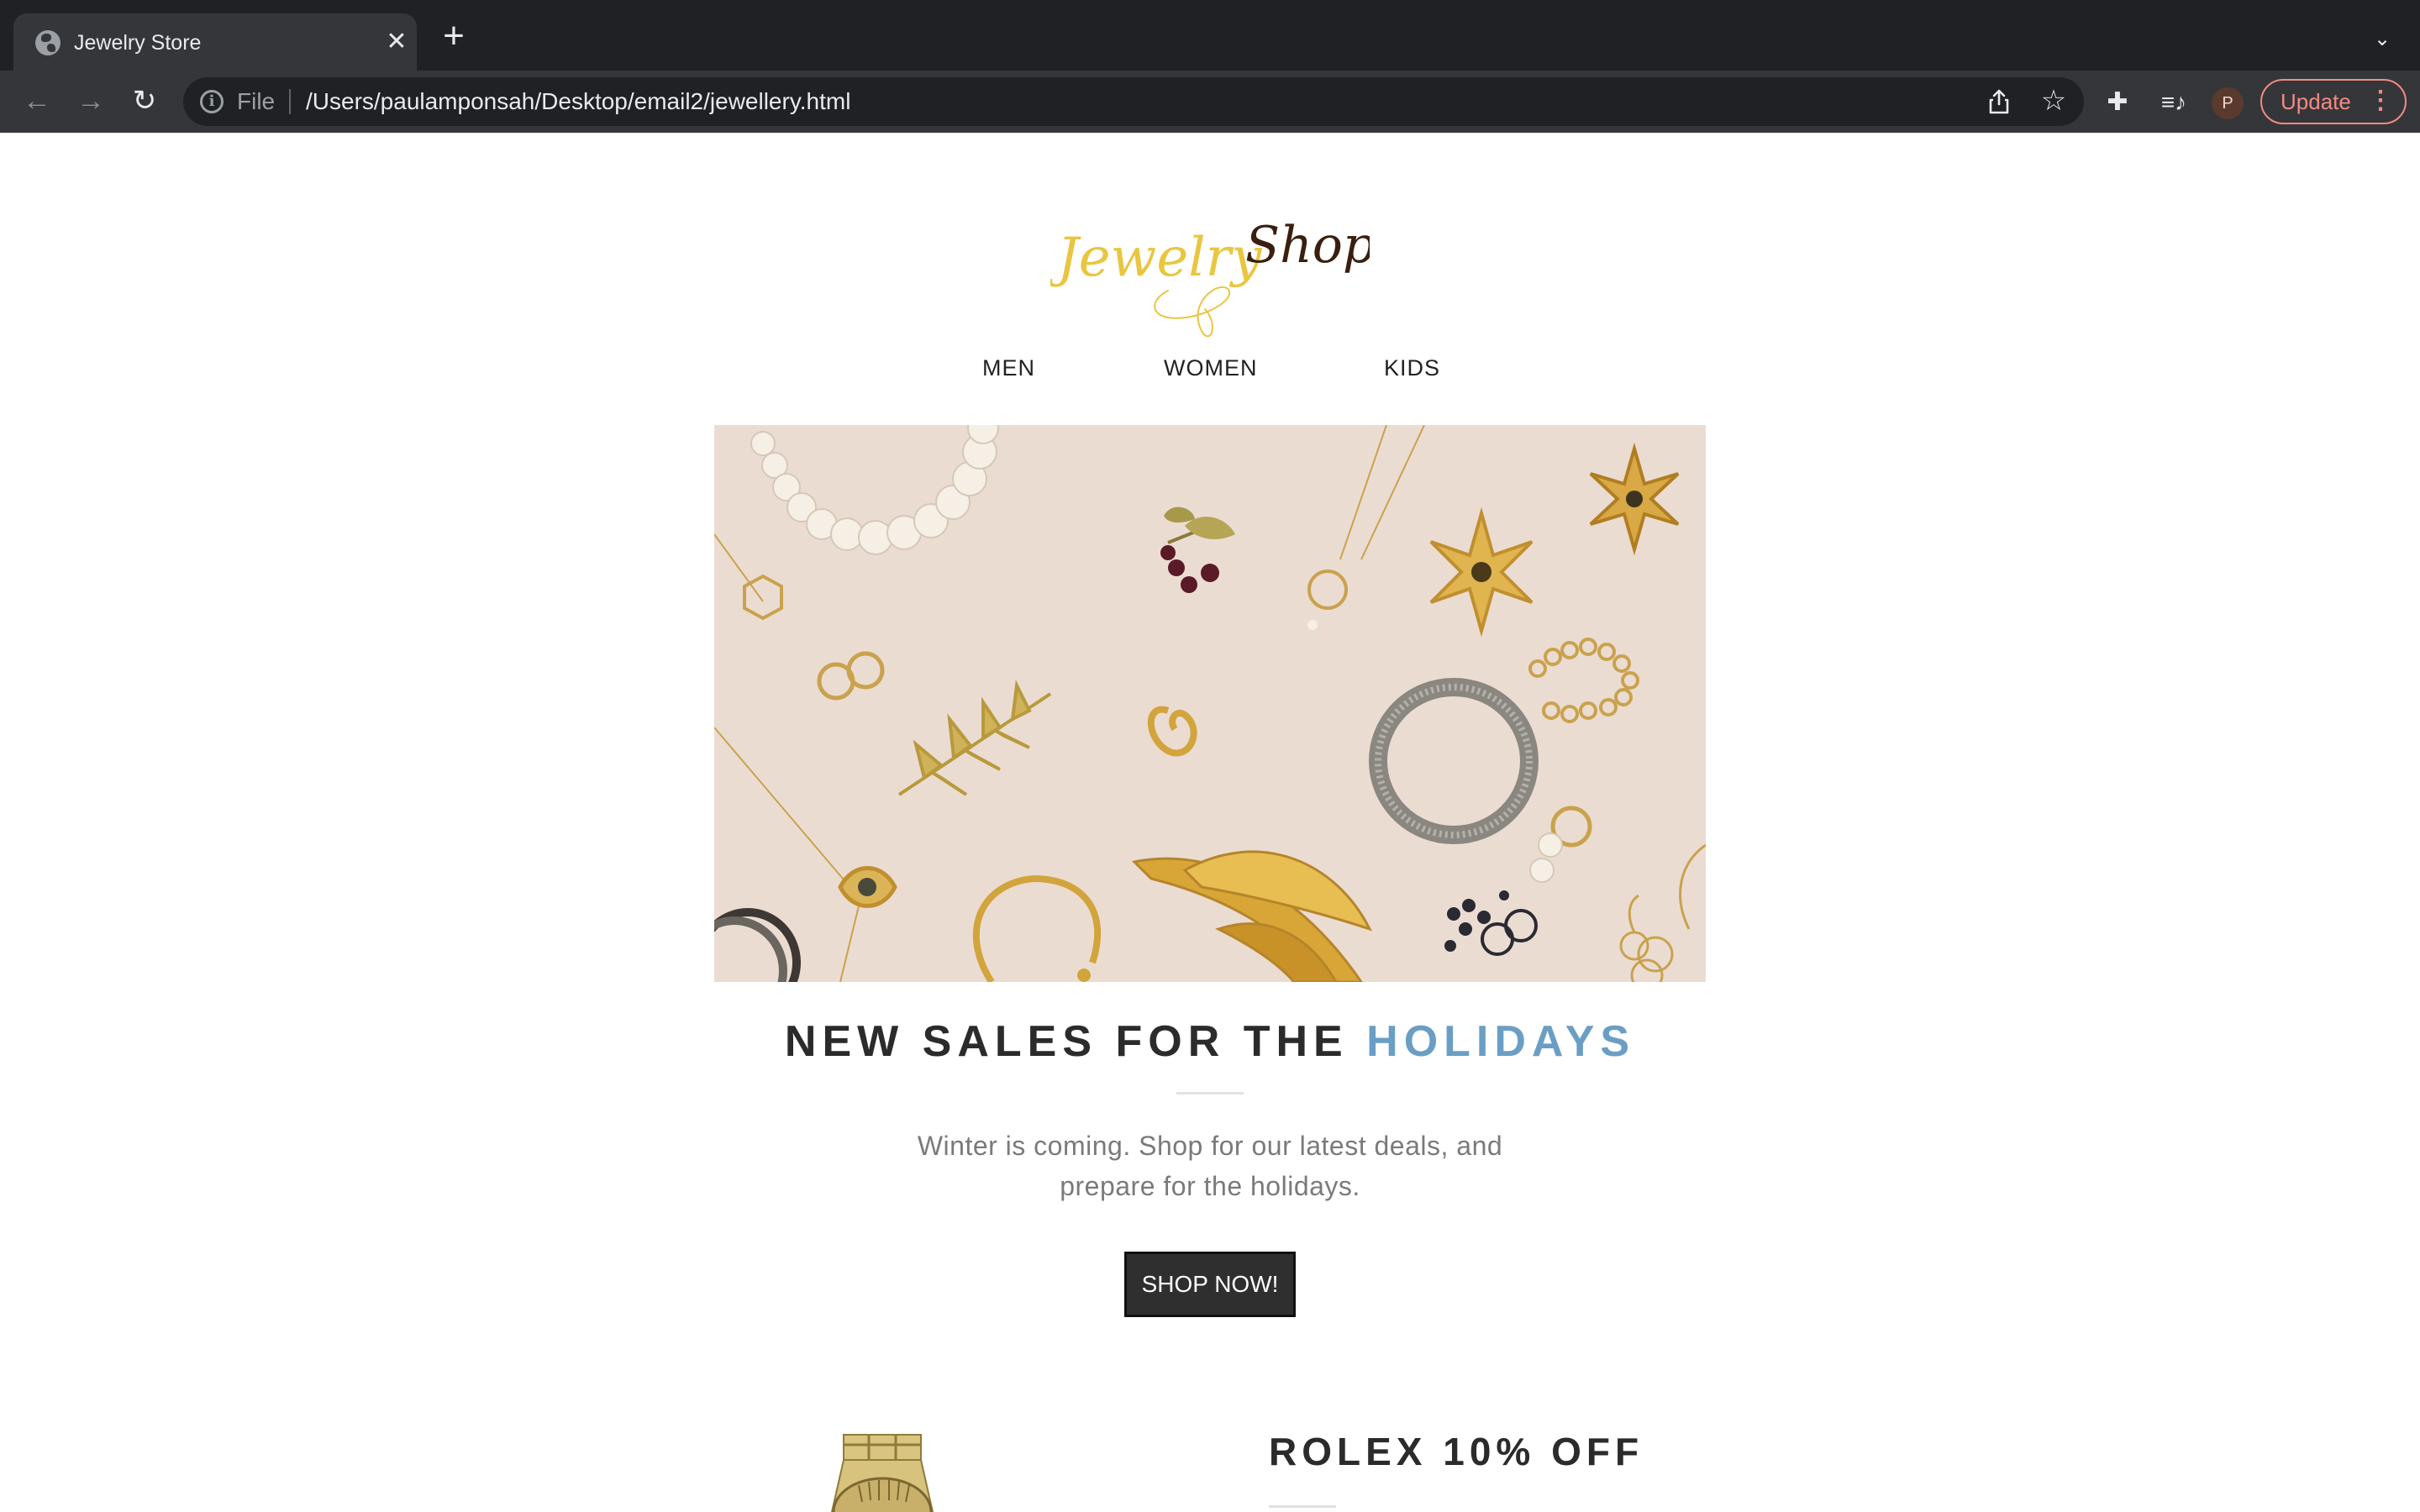 The width and height of the screenshot is (2420, 1512). What do you see at coordinates (2316, 101) in the screenshot?
I see `update-label: Update` at bounding box center [2316, 101].